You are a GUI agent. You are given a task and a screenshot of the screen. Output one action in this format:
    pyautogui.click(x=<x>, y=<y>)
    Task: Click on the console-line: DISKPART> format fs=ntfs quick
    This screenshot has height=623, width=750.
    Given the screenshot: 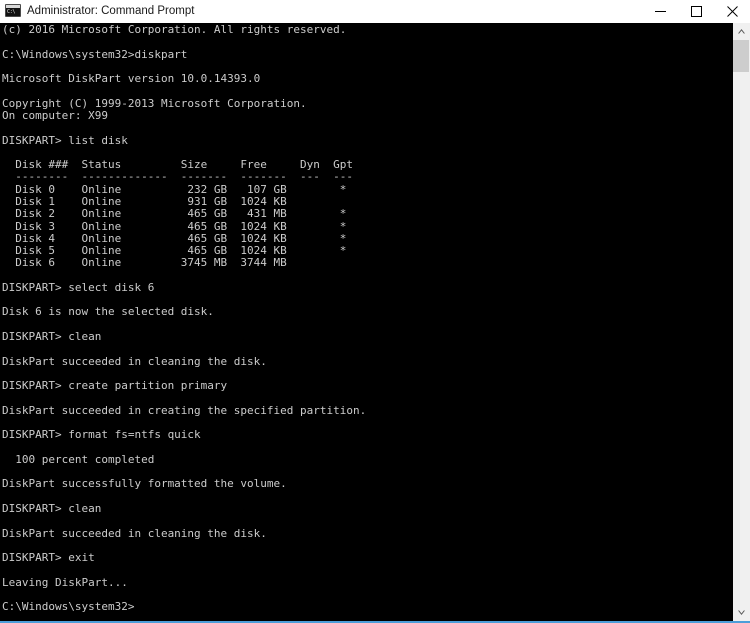 What is the action you would take?
    pyautogui.click(x=101, y=435)
    